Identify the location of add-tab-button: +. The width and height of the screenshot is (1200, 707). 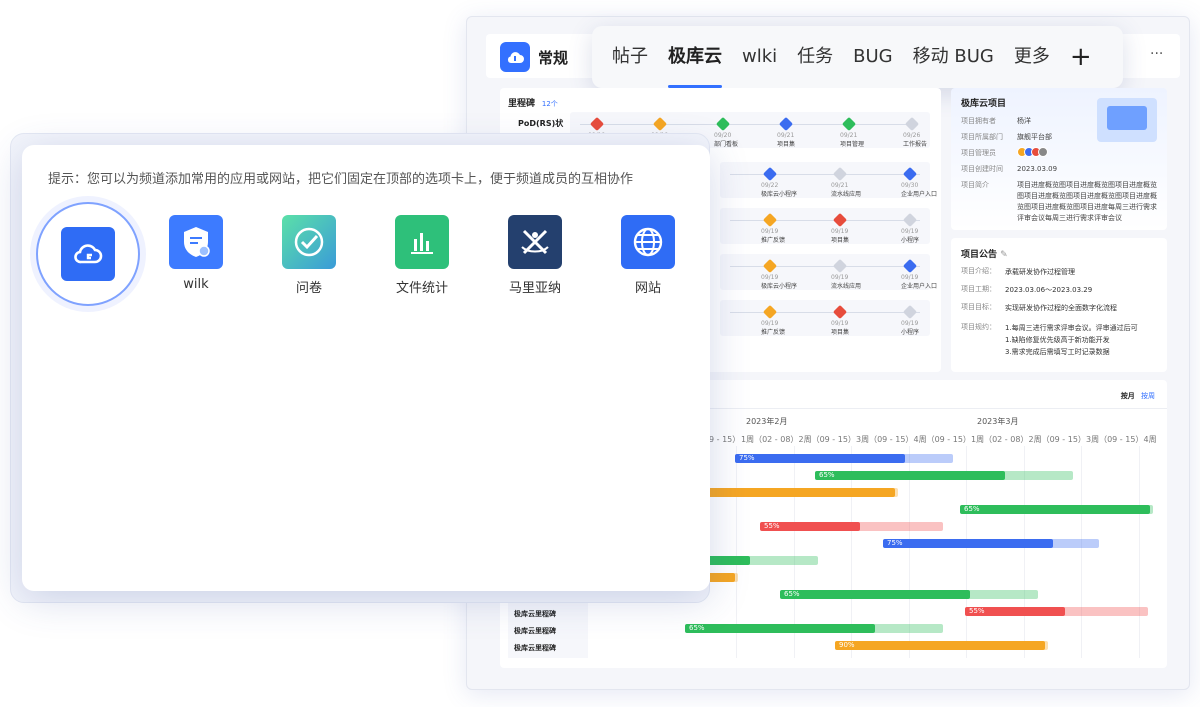
(1081, 57).